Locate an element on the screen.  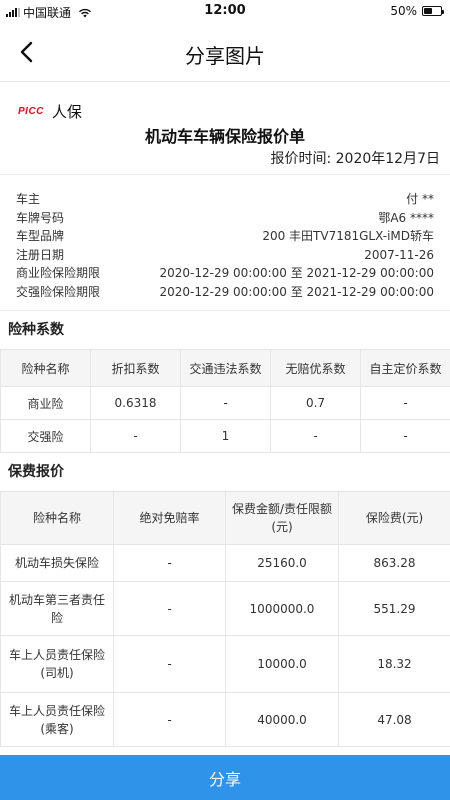
table-row: 机动车损失保险 - 25160.0 863.28 is located at coordinates (225, 563).